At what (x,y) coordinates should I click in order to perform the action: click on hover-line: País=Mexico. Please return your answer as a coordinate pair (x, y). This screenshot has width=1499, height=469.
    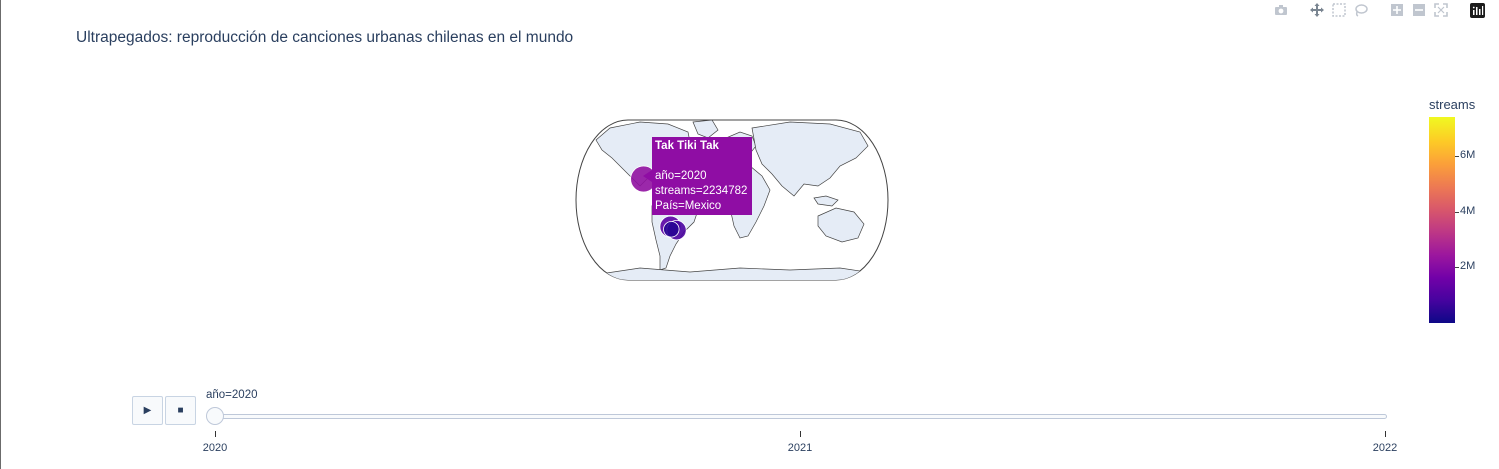
    Looking at the image, I should click on (688, 206).